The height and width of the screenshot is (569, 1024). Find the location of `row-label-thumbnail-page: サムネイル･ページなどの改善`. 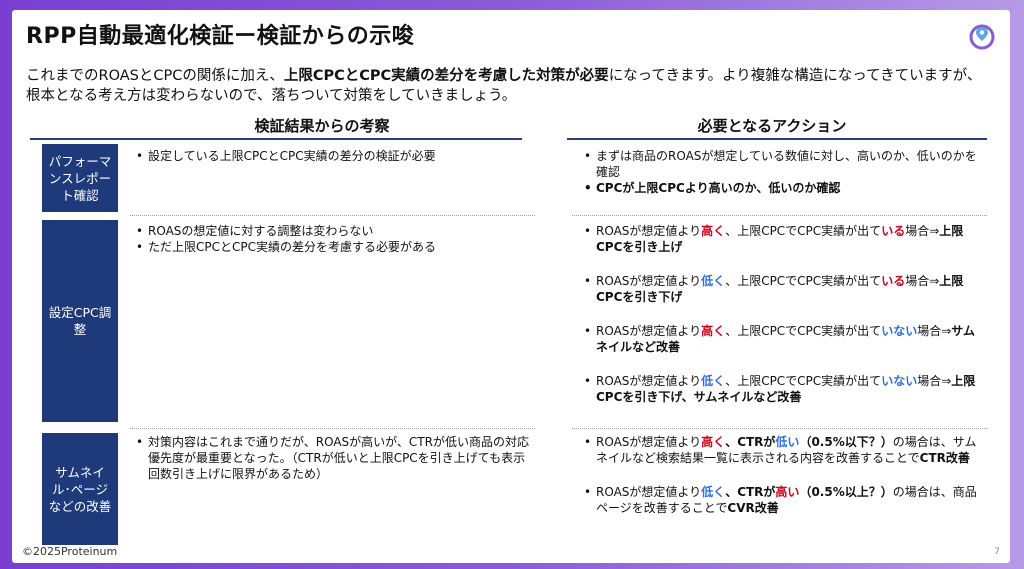

row-label-thumbnail-page: サムネイル･ページなどの改善 is located at coordinates (80, 489).